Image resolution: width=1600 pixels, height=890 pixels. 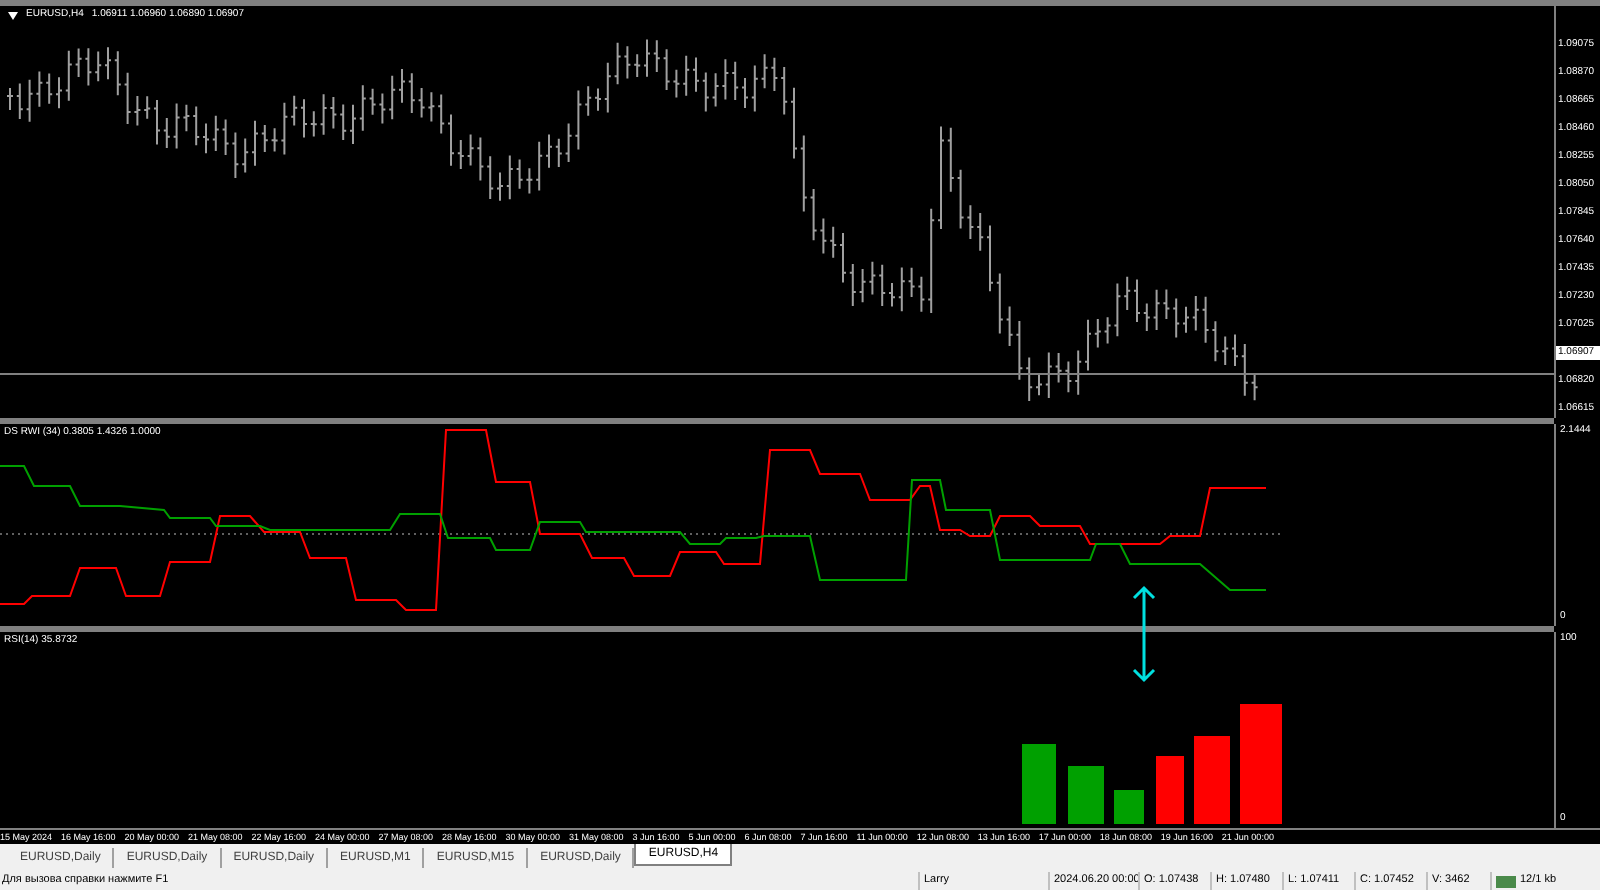 What do you see at coordinates (13, 15) in the screenshot?
I see `dropdown-triangle-icon` at bounding box center [13, 15].